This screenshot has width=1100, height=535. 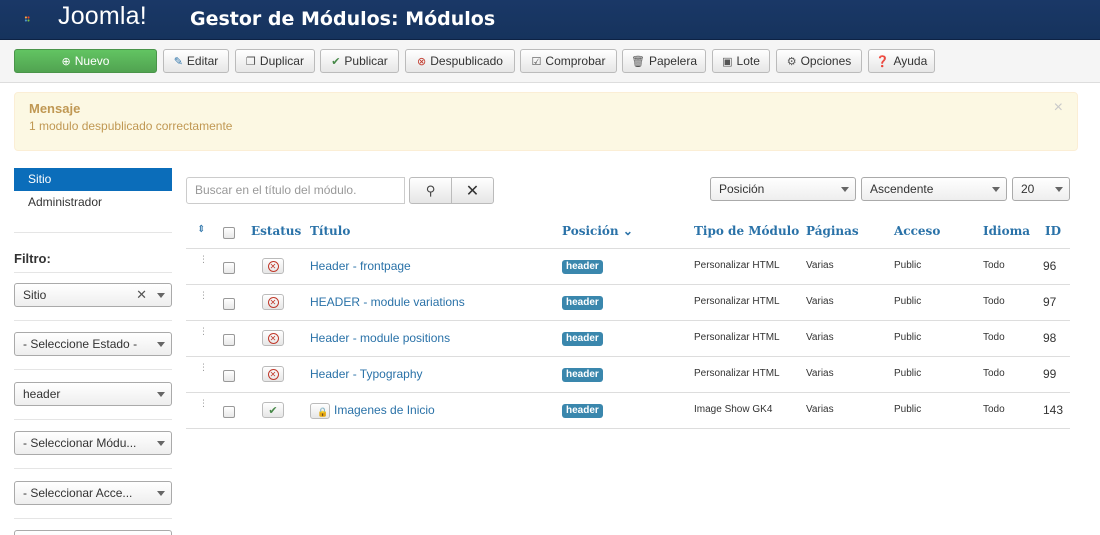 I want to click on search-button: ⚲, so click(x=430, y=190).